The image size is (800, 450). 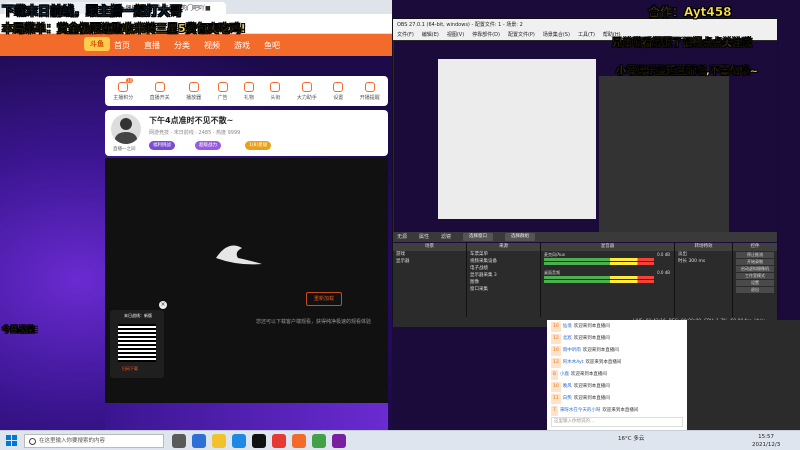 I want to click on menu-tools: 工具(T), so click(x=586, y=35).